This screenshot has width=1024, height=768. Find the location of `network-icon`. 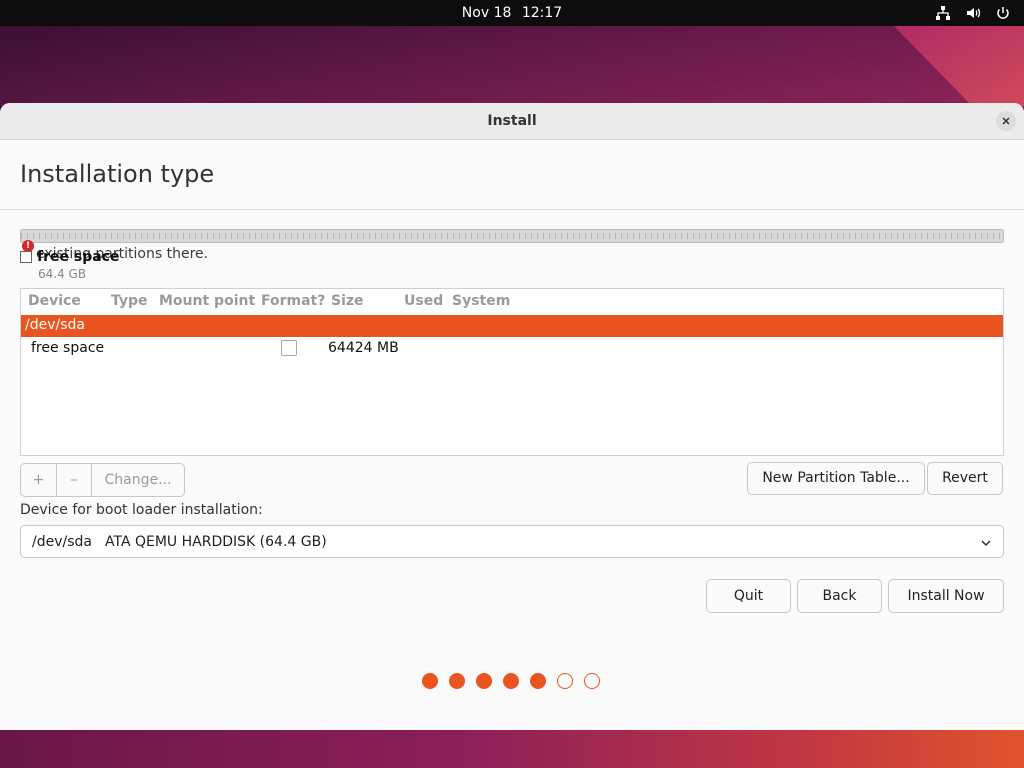

network-icon is located at coordinates (943, 13).